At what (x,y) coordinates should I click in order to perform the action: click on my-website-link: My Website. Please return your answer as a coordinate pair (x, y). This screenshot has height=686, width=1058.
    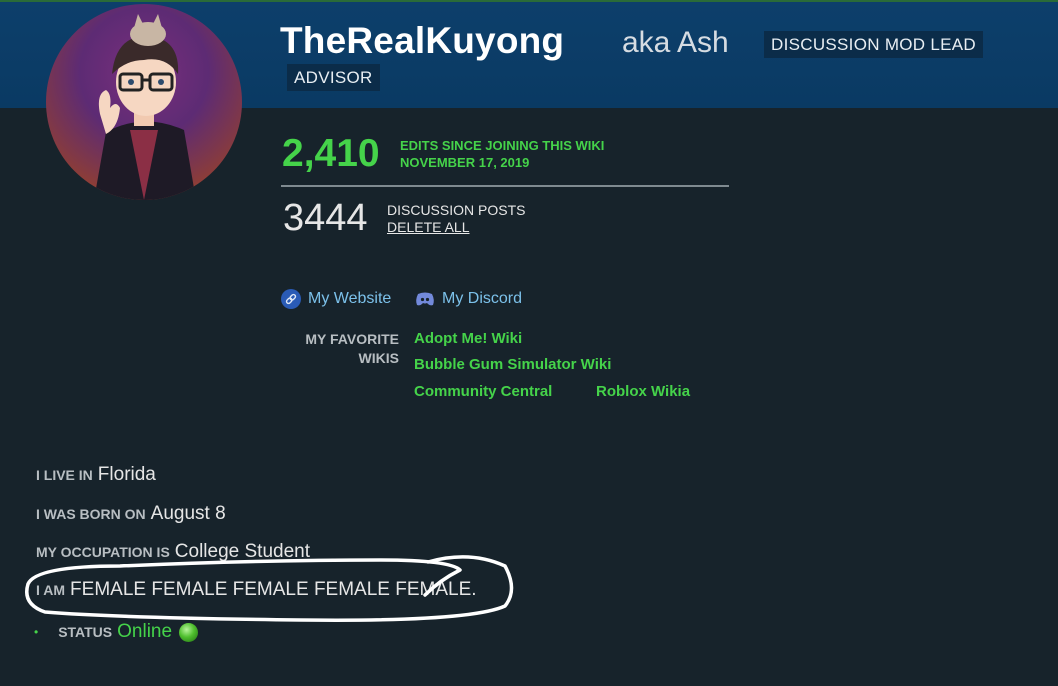
    Looking at the image, I should click on (336, 299).